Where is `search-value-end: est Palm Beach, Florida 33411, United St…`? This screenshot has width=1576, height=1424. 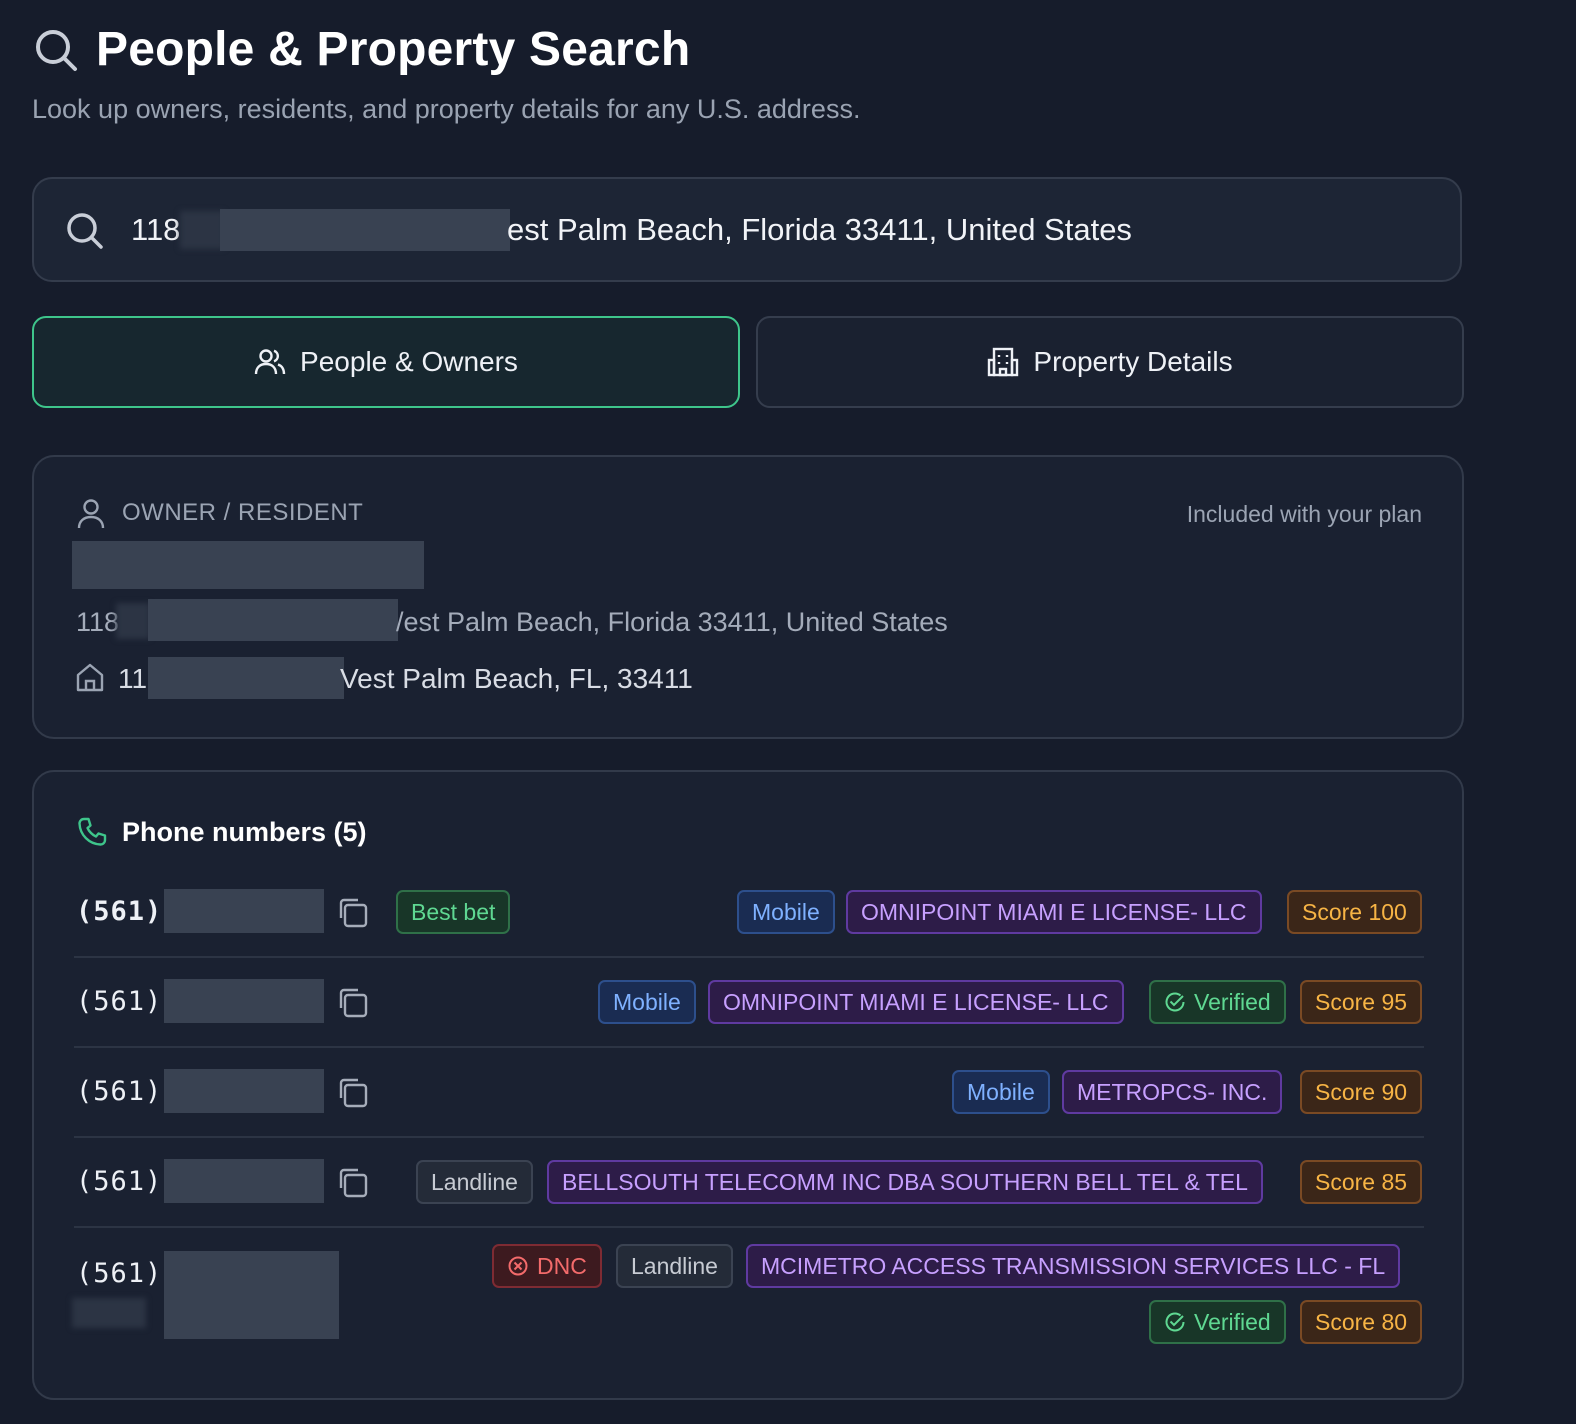
search-value-end: est Palm Beach, Florida 33411, United St… is located at coordinates (819, 229).